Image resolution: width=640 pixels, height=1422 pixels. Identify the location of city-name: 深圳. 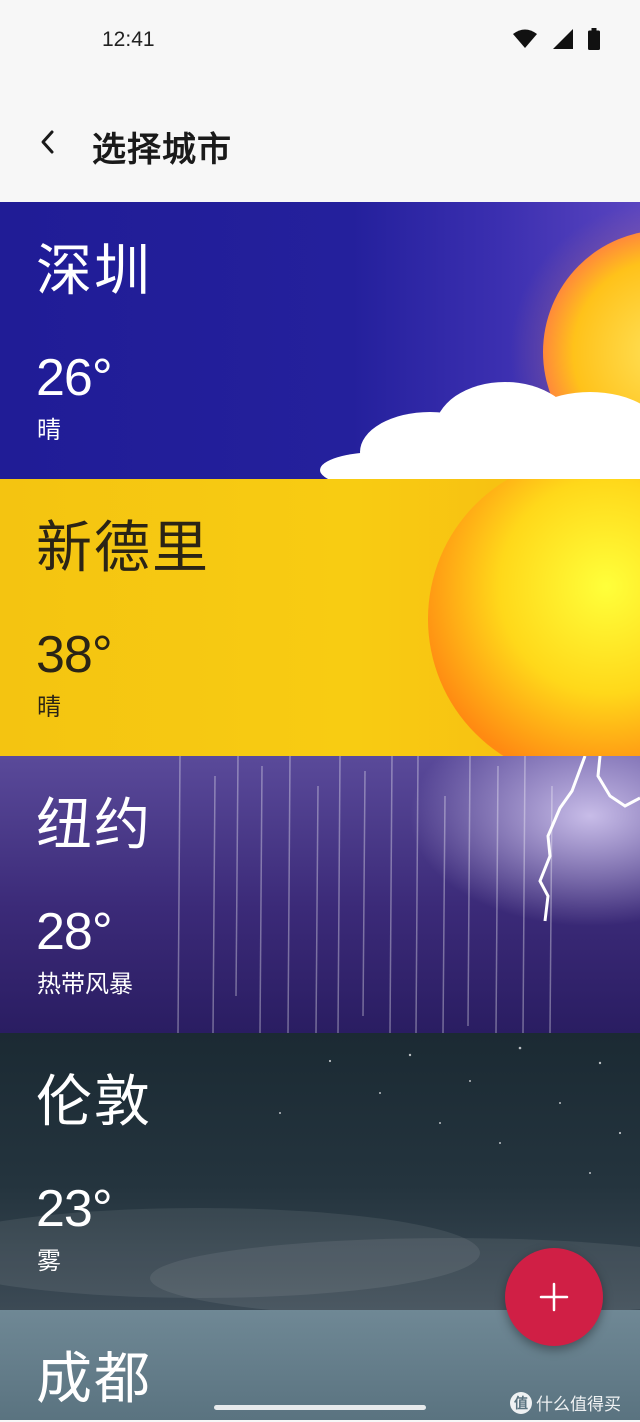
(94, 271).